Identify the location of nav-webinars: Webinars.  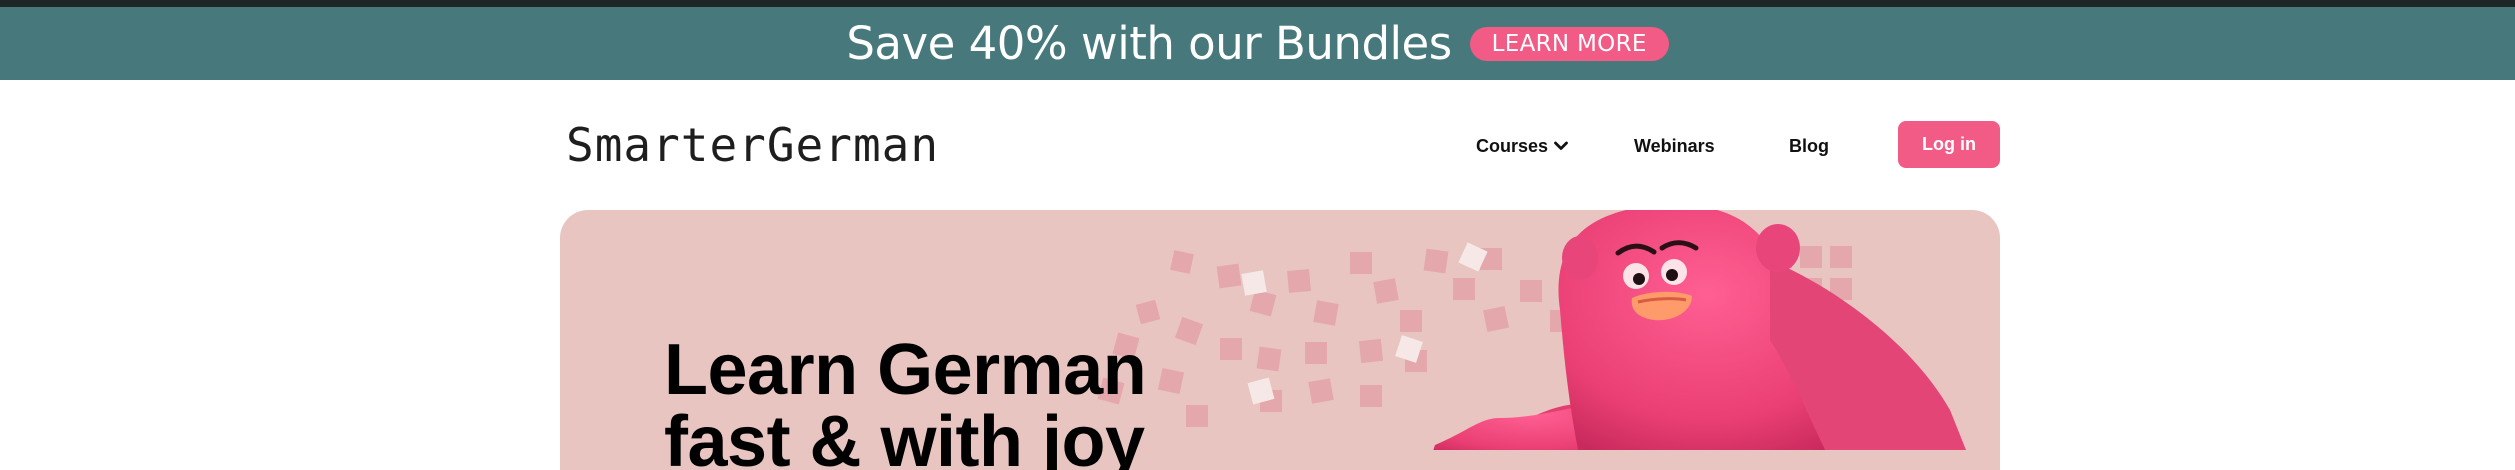
(1674, 146).